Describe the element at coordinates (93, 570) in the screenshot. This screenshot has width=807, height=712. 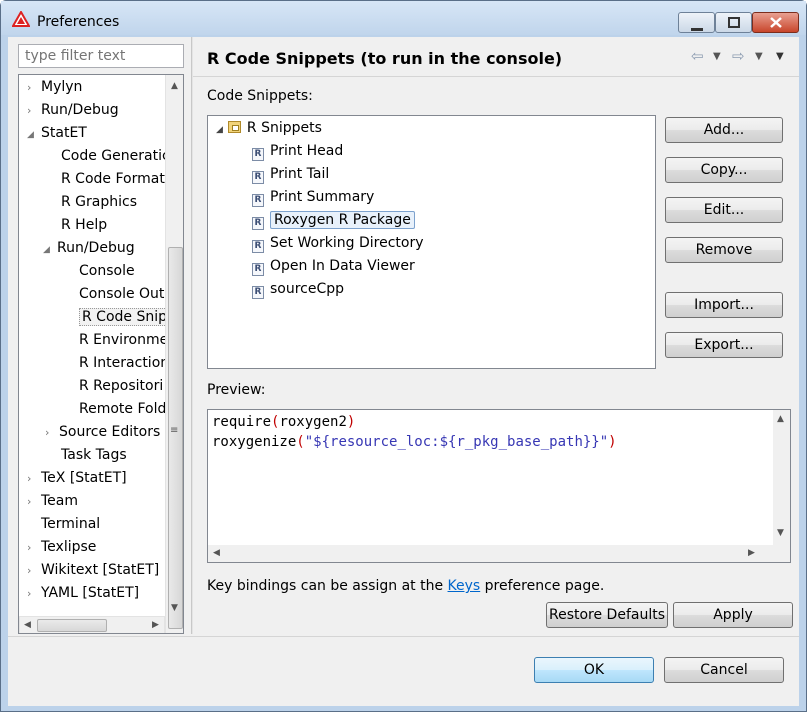
I see `tree-item: › Wikitext [StatET]` at that location.